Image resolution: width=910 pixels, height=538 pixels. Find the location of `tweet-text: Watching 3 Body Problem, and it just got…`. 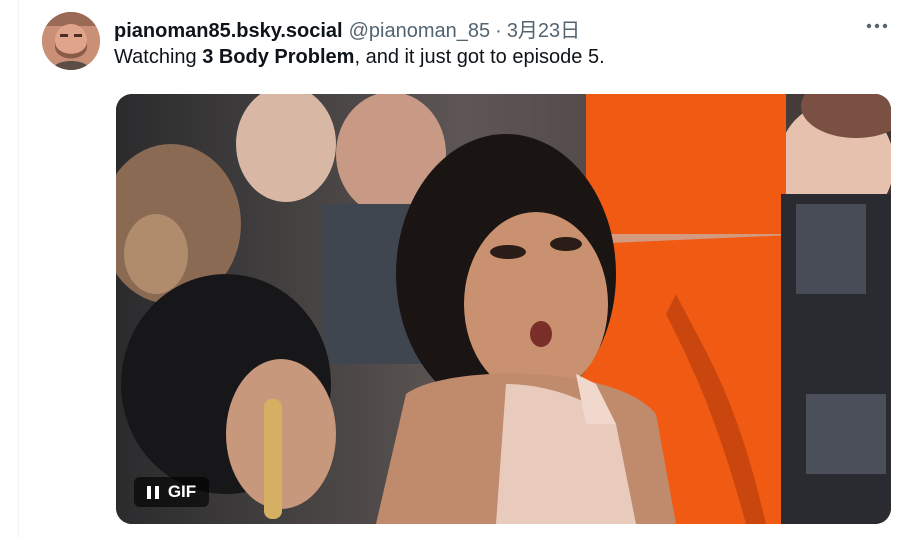

tweet-text: Watching 3 Body Problem, and it just got… is located at coordinates (359, 57).